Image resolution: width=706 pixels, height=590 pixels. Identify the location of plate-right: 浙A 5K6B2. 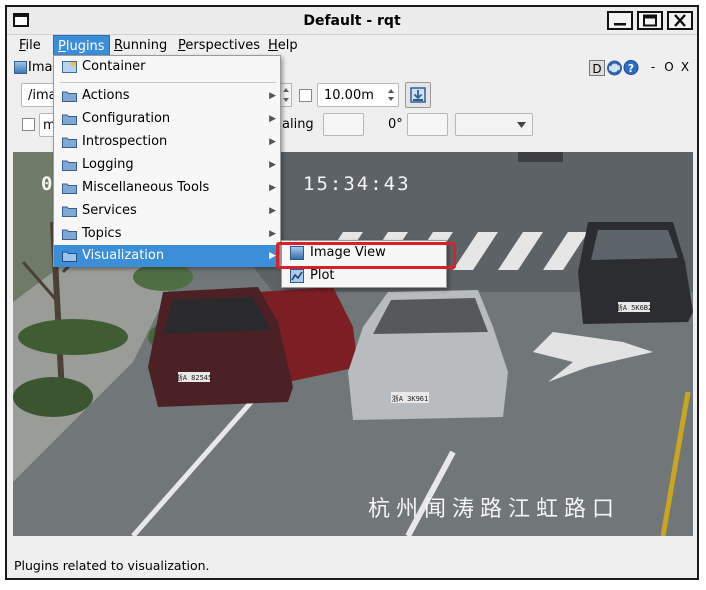
(634, 307).